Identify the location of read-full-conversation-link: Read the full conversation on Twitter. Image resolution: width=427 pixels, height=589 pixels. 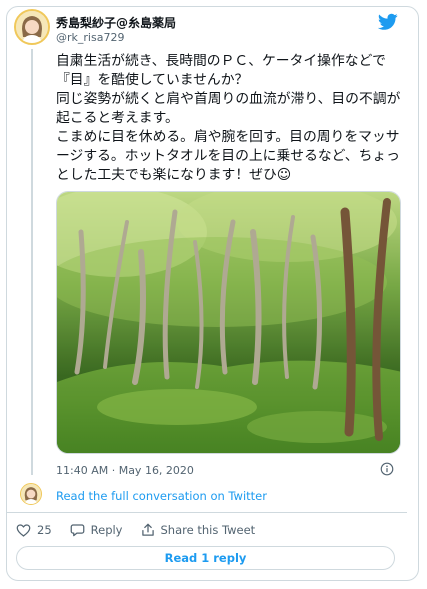
(161, 496).